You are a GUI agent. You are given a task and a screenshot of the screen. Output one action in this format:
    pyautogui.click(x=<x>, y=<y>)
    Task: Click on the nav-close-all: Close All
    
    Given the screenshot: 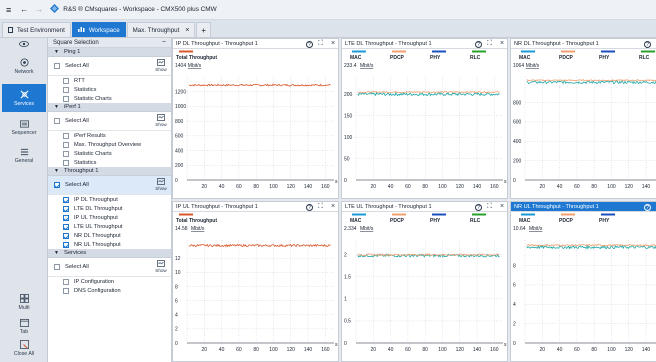 What is the action you would take?
    pyautogui.click(x=24, y=348)
    